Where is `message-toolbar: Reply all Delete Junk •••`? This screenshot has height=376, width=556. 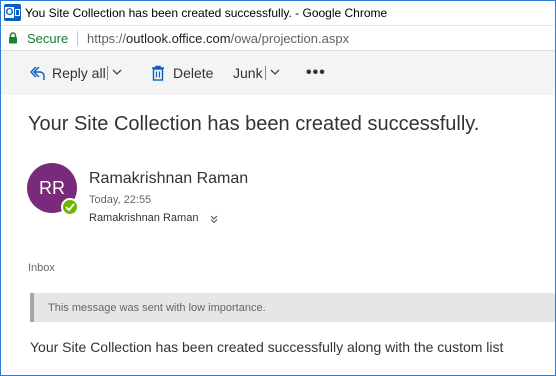
message-toolbar: Reply all Delete Junk ••• is located at coordinates (278, 73).